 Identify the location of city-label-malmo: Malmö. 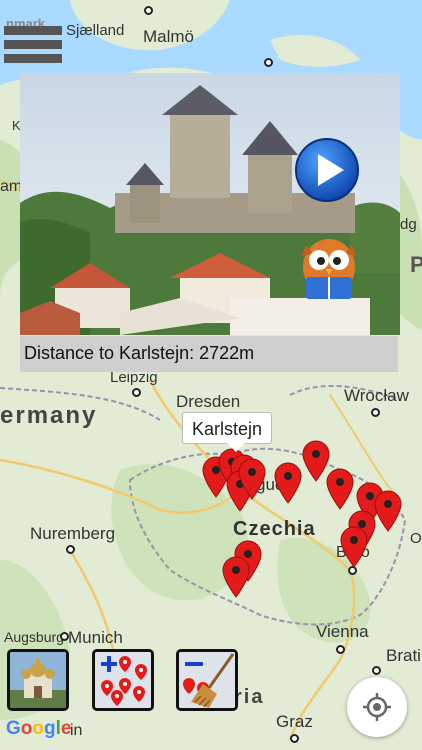
(169, 36).